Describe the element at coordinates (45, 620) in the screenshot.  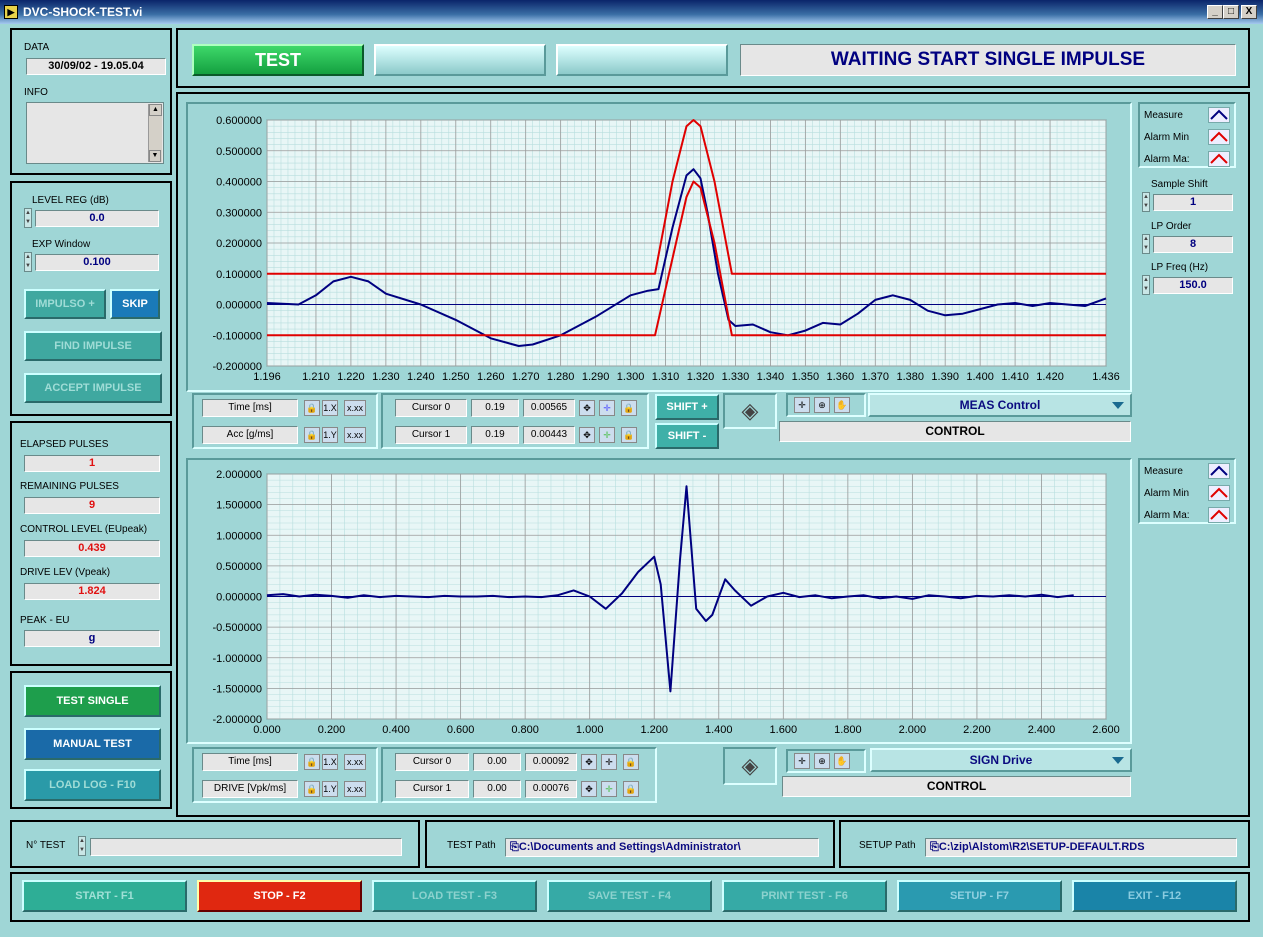
I see `peak-eu-label: PEAK - EU` at that location.